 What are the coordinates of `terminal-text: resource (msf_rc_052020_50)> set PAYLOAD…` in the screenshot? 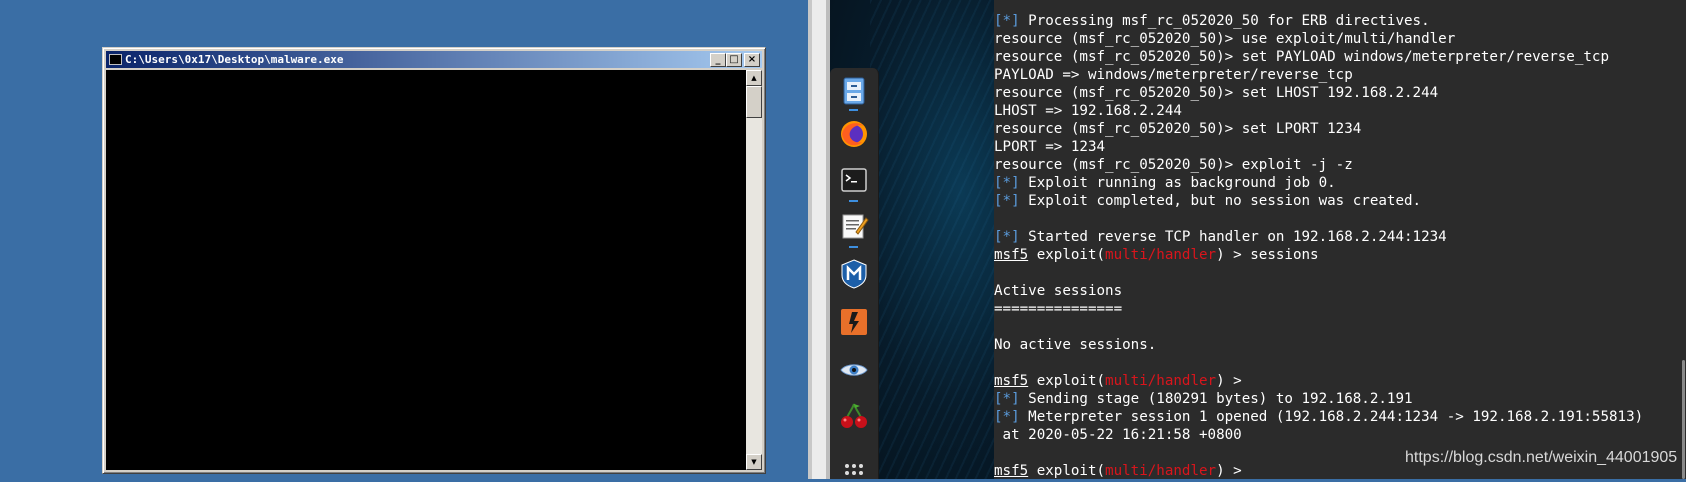 It's located at (1301, 57).